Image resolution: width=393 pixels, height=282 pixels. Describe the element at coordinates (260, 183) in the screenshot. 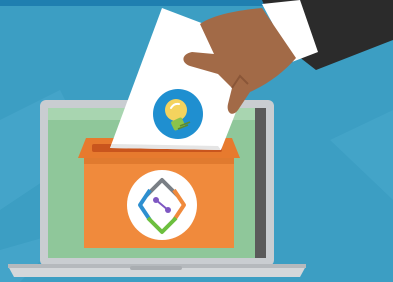

I see `laptop-screen-edge` at that location.